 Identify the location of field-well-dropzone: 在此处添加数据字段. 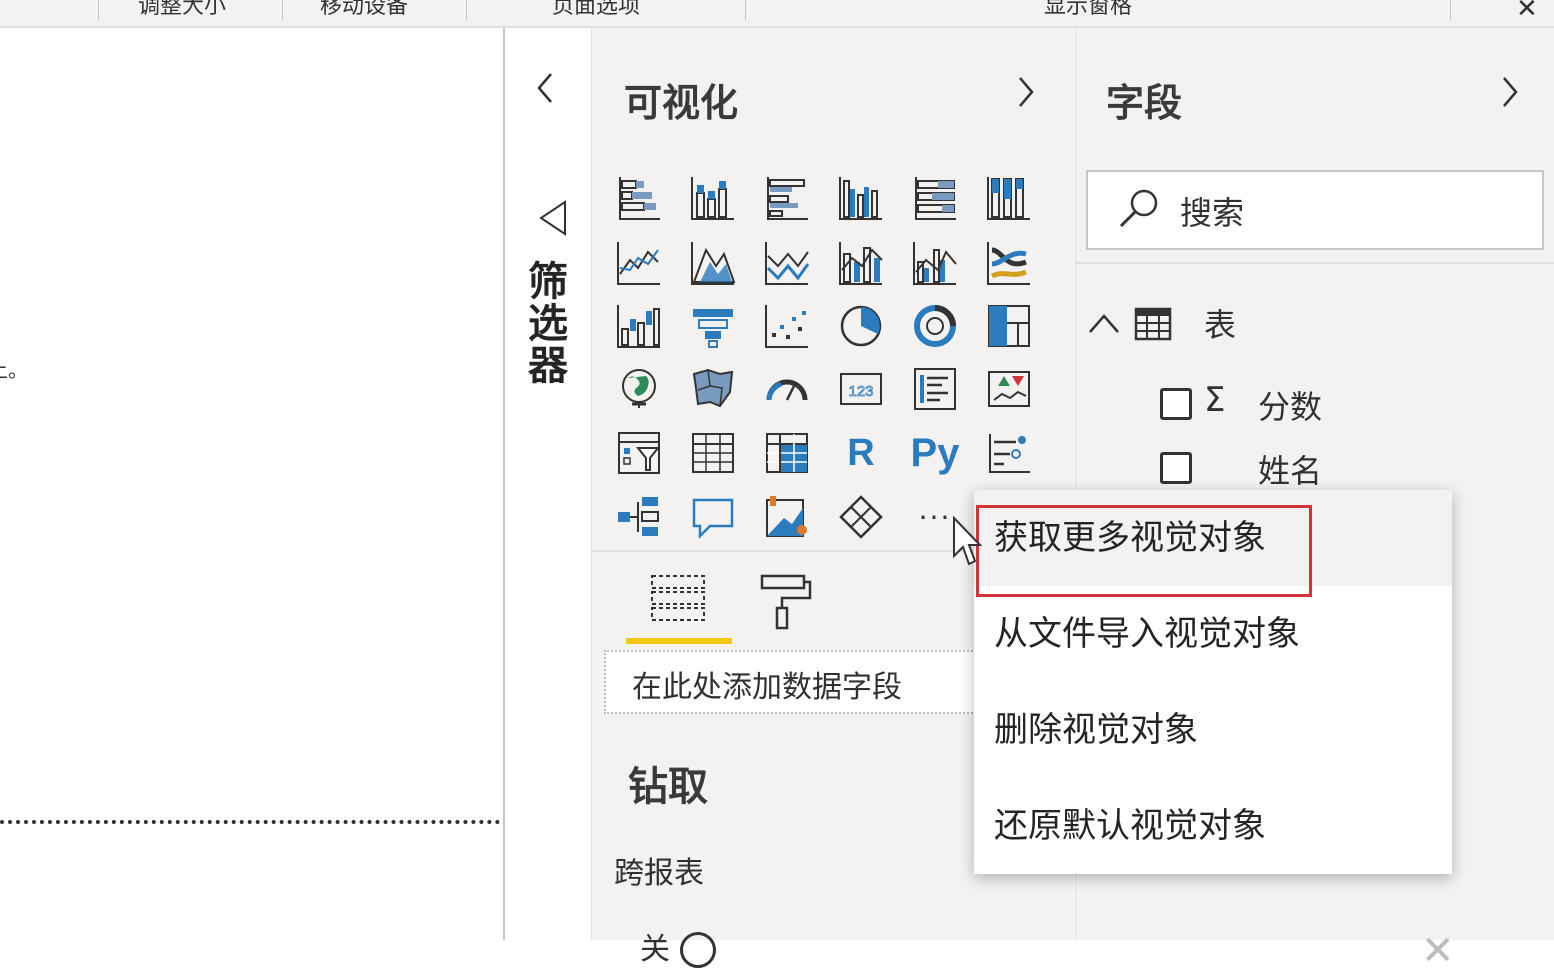
(794, 682).